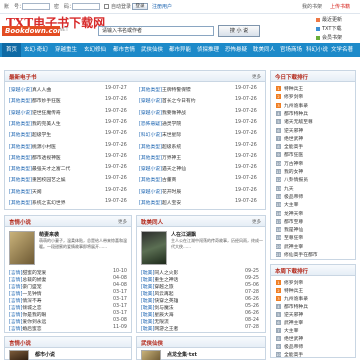 The height and width of the screenshot is (360, 360). What do you see at coordinates (289, 213) in the screenshot?
I see `rank-item: 16 龙神天帝` at bounding box center [289, 213].